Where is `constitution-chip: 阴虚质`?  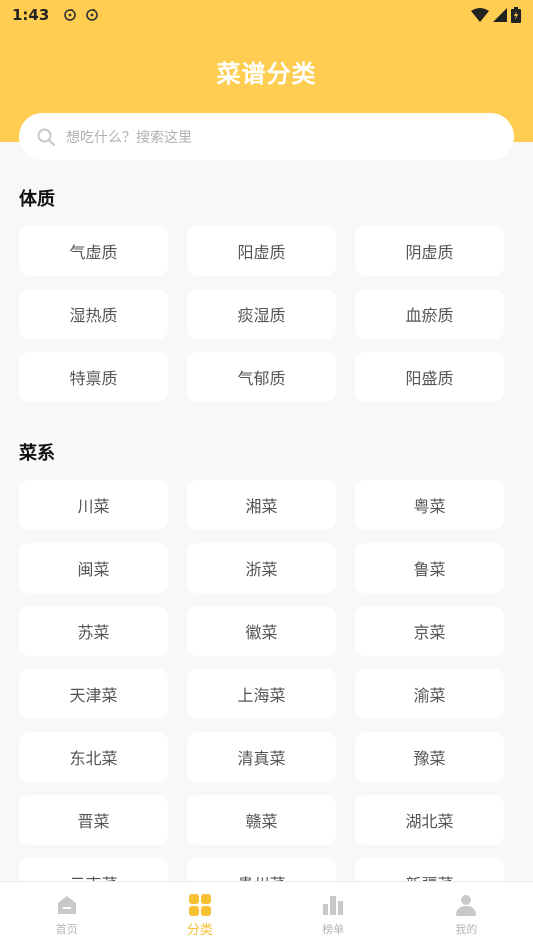 constitution-chip: 阴虚质 is located at coordinates (429, 251).